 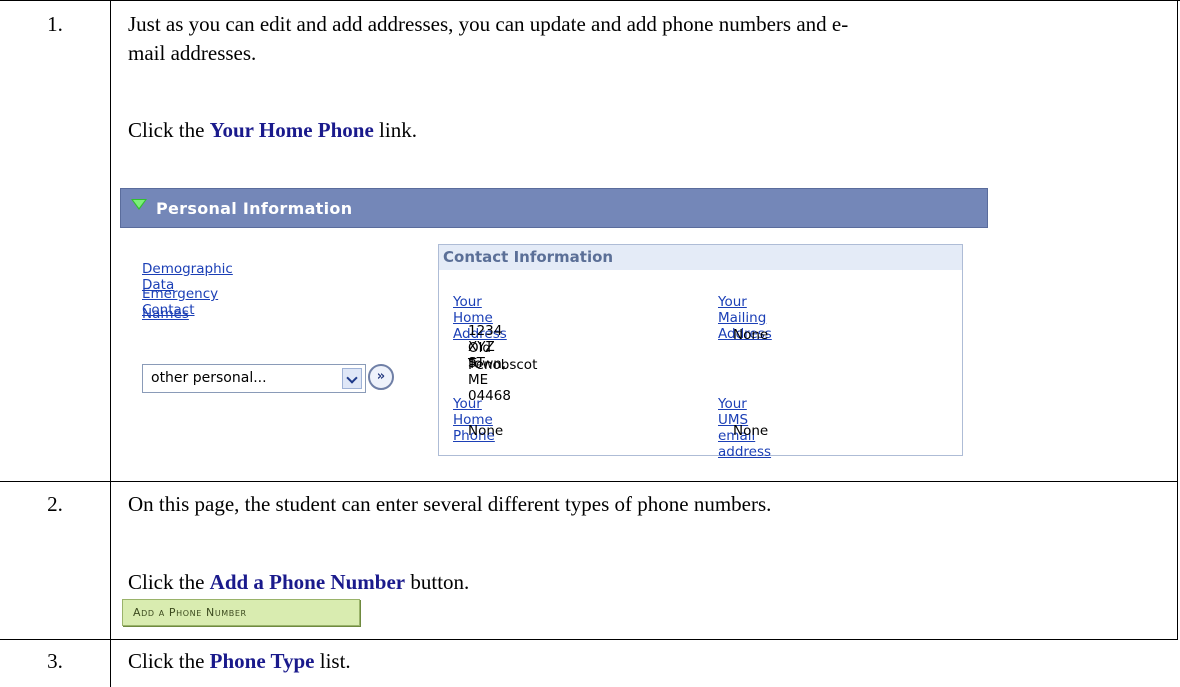 I want to click on go-double-chevron-icon: », so click(x=381, y=377).